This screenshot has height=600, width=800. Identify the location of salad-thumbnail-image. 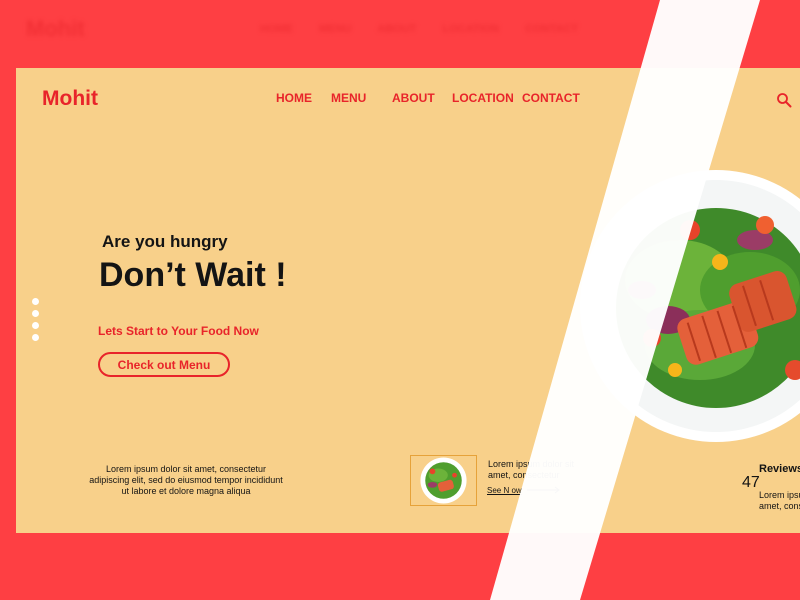
(443, 480).